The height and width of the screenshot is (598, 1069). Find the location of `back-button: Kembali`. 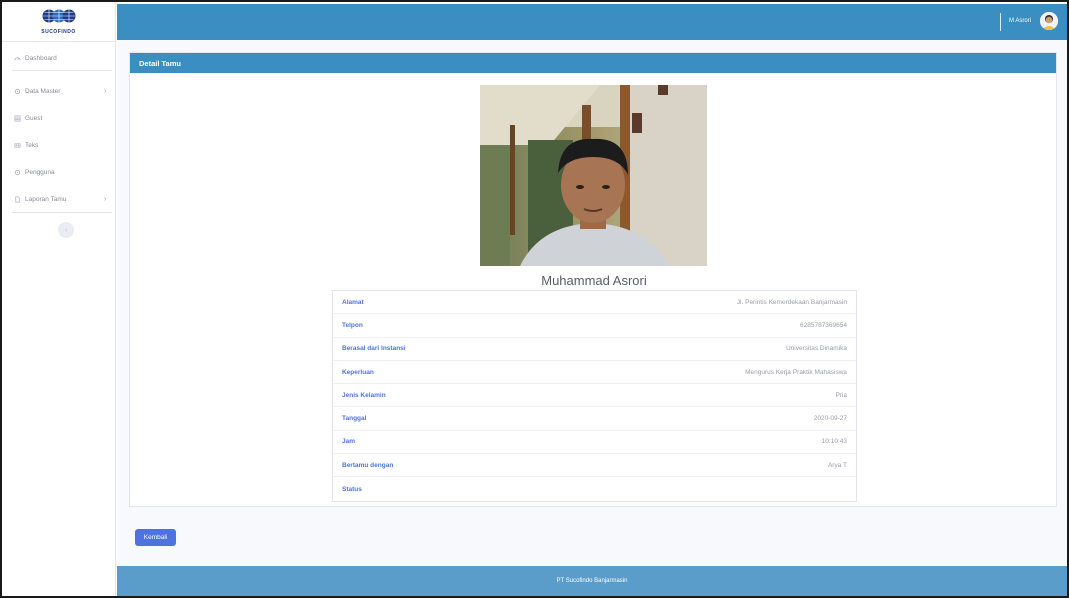

back-button: Kembali is located at coordinates (155, 537).